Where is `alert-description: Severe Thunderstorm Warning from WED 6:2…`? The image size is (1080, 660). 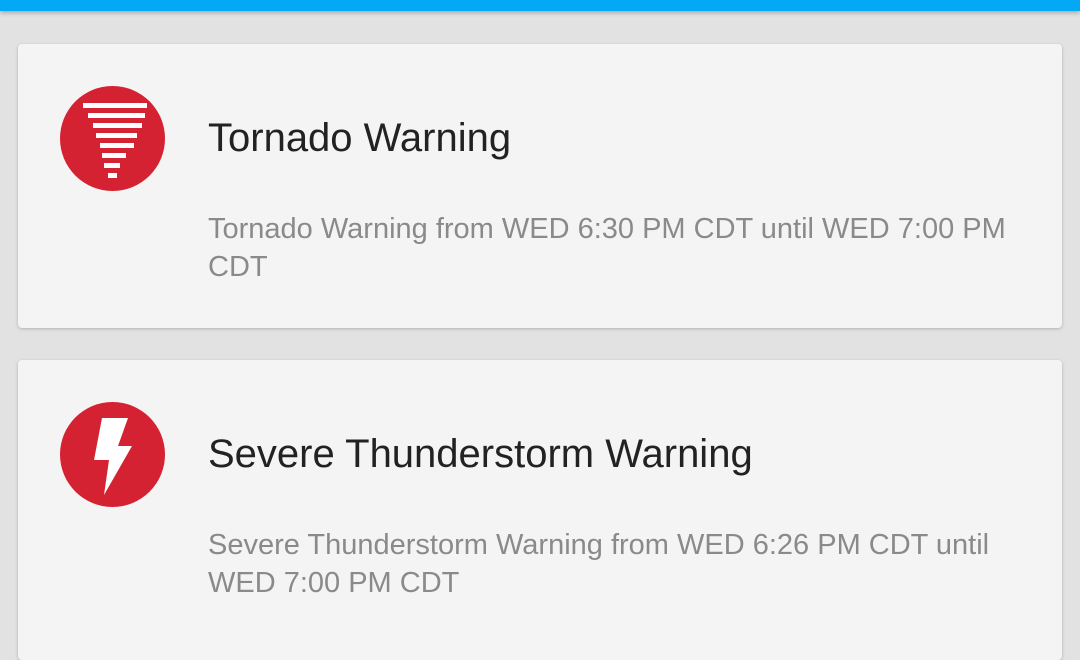 alert-description: Severe Thunderstorm Warning from WED 6:2… is located at coordinates (599, 564).